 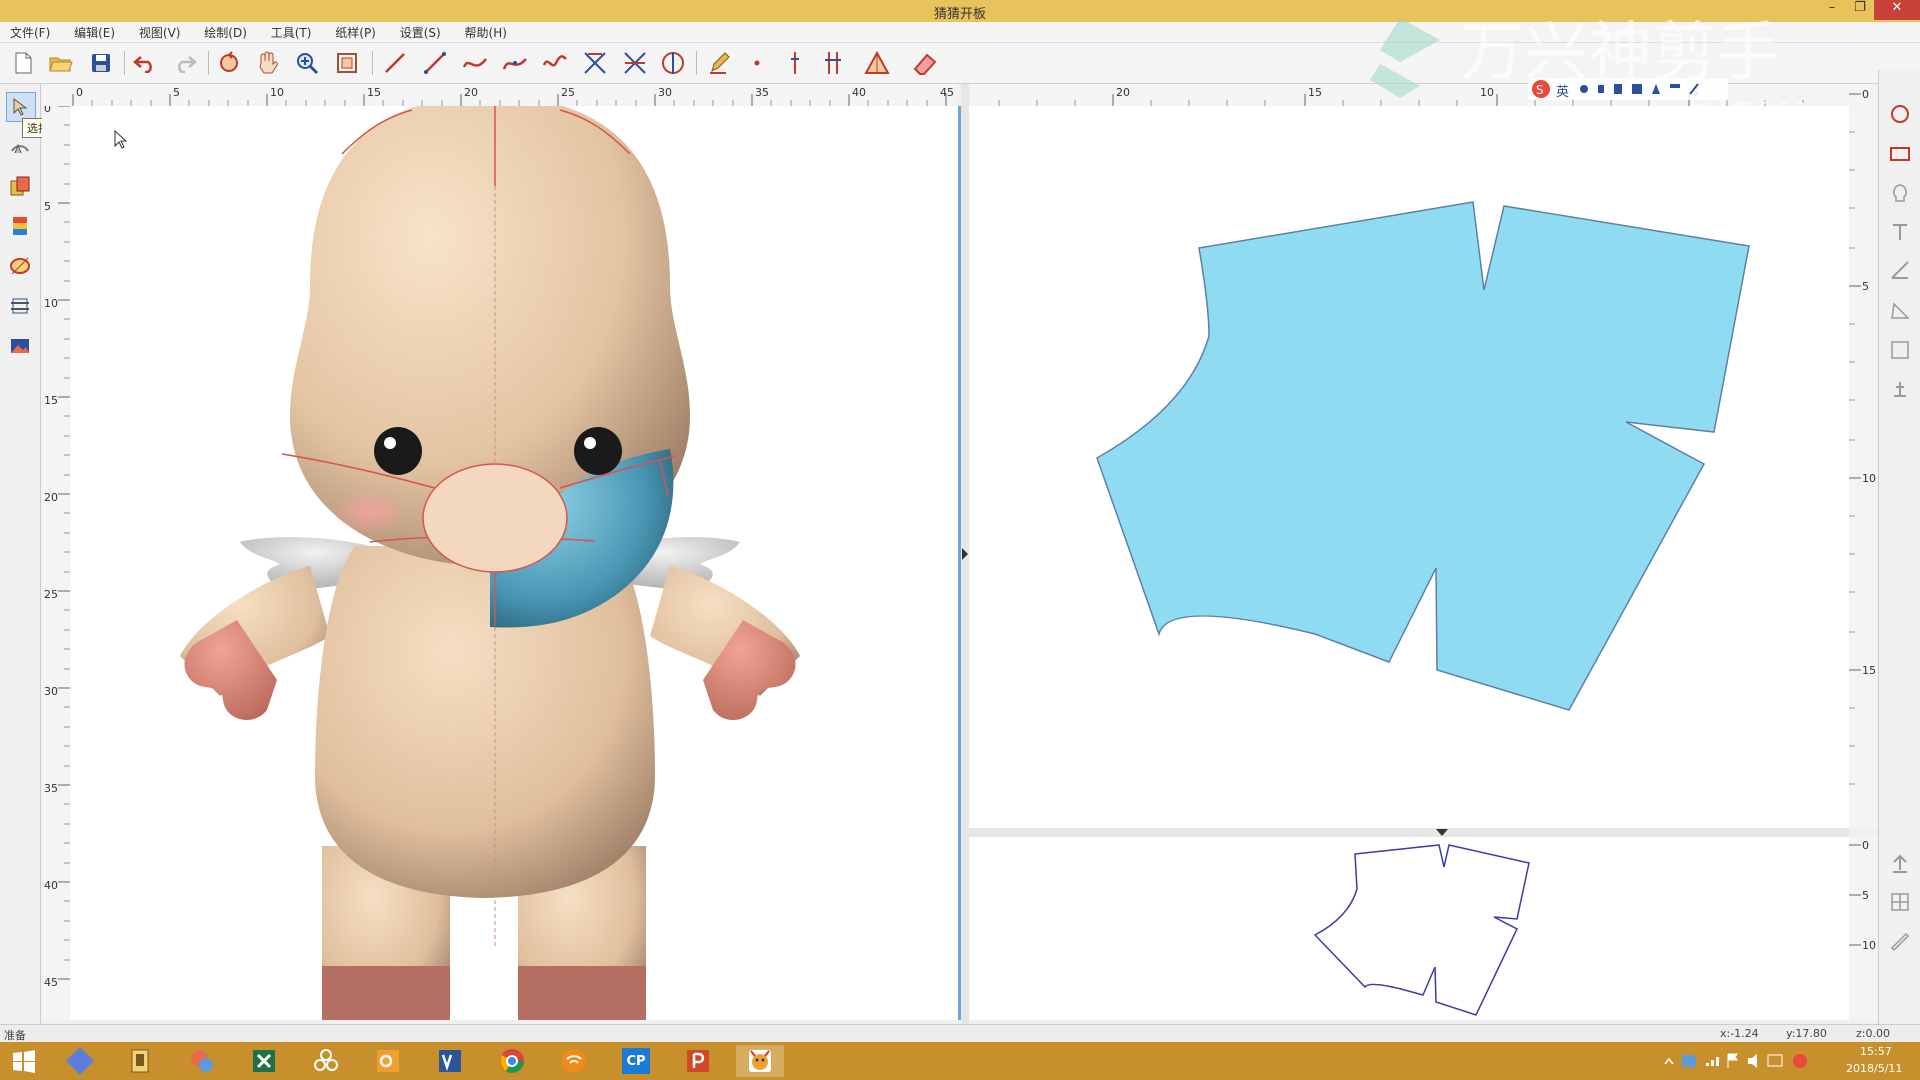 I want to click on pattern-preview-splitter, so click(x=1409, y=832).